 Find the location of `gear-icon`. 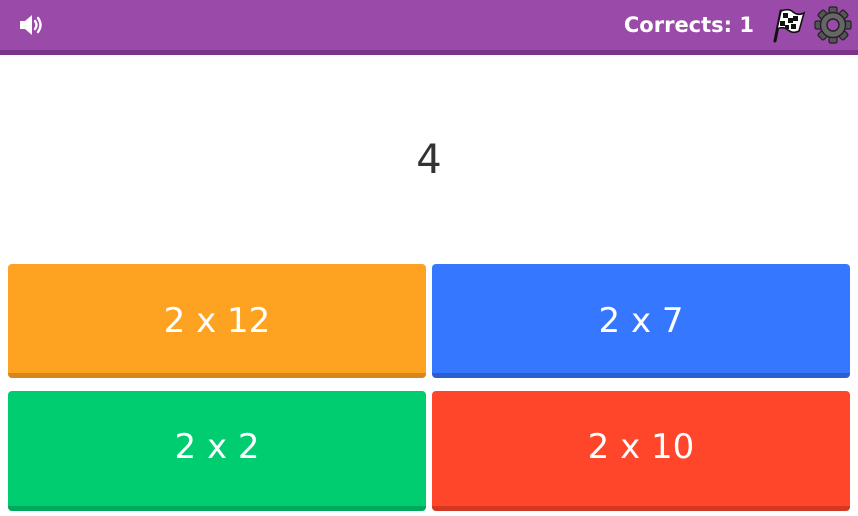

gear-icon is located at coordinates (833, 25).